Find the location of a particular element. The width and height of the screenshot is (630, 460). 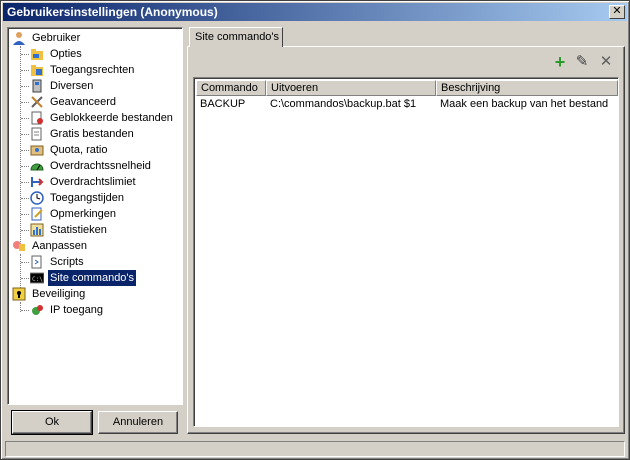

command-icon: C:\ is located at coordinates (37, 278).